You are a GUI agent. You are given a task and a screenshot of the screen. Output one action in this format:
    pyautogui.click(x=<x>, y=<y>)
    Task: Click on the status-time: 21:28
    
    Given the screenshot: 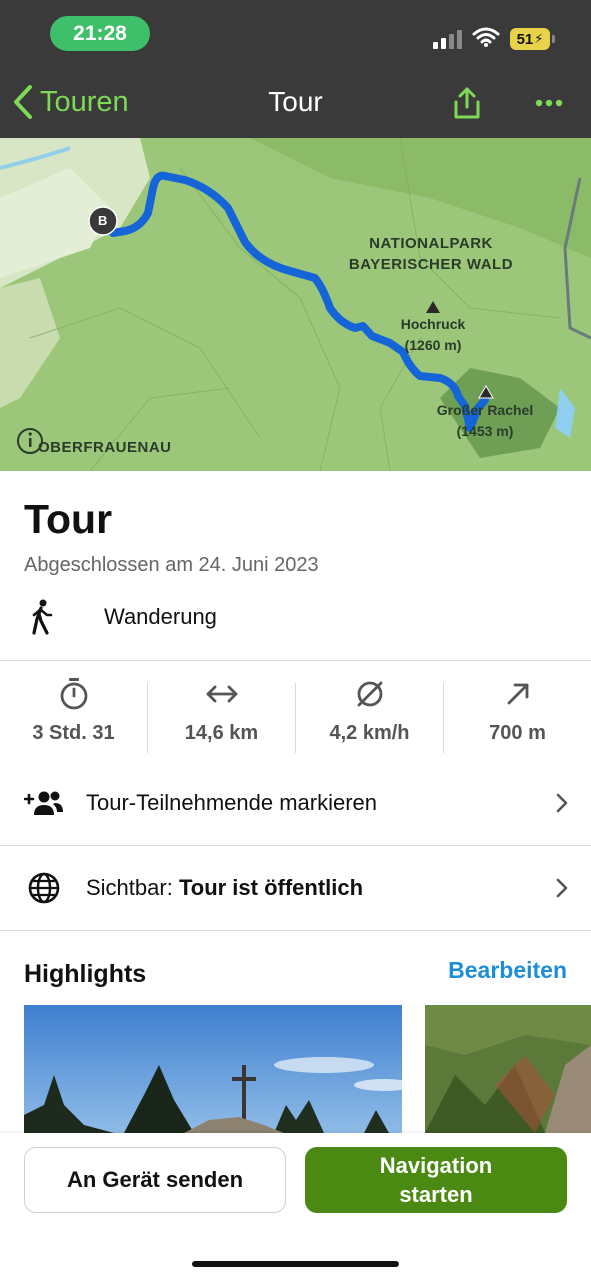 What is the action you would take?
    pyautogui.click(x=100, y=33)
    